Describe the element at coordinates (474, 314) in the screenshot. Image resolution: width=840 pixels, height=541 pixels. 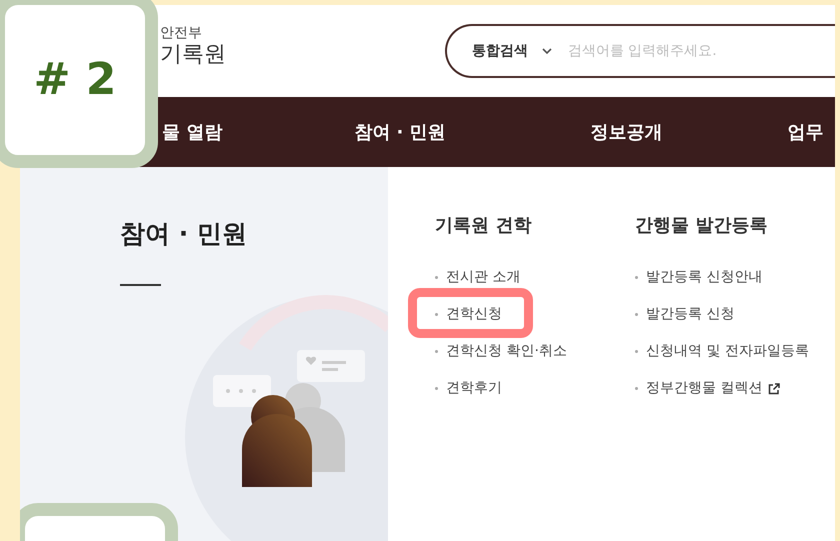
I see `menu-link: 견학신청` at that location.